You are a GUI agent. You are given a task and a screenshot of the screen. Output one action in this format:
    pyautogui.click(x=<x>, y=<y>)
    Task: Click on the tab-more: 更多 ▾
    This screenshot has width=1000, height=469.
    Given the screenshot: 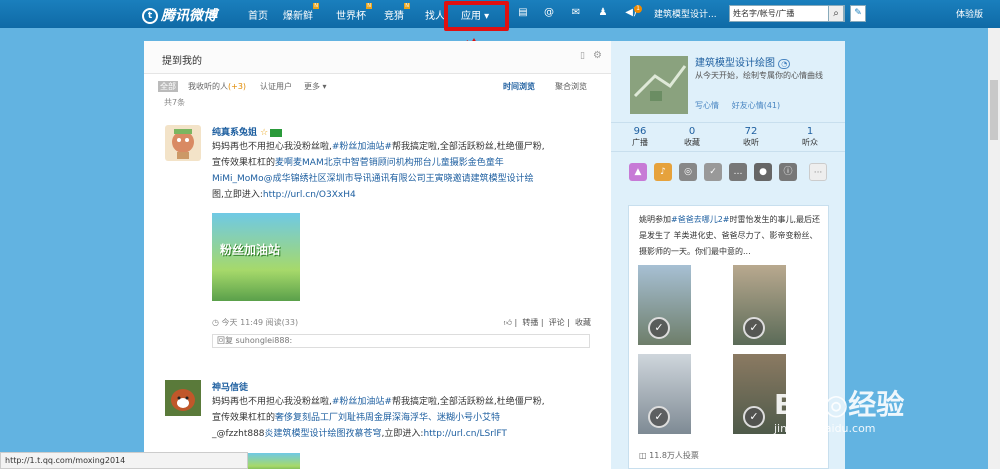 What is the action you would take?
    pyautogui.click(x=315, y=86)
    